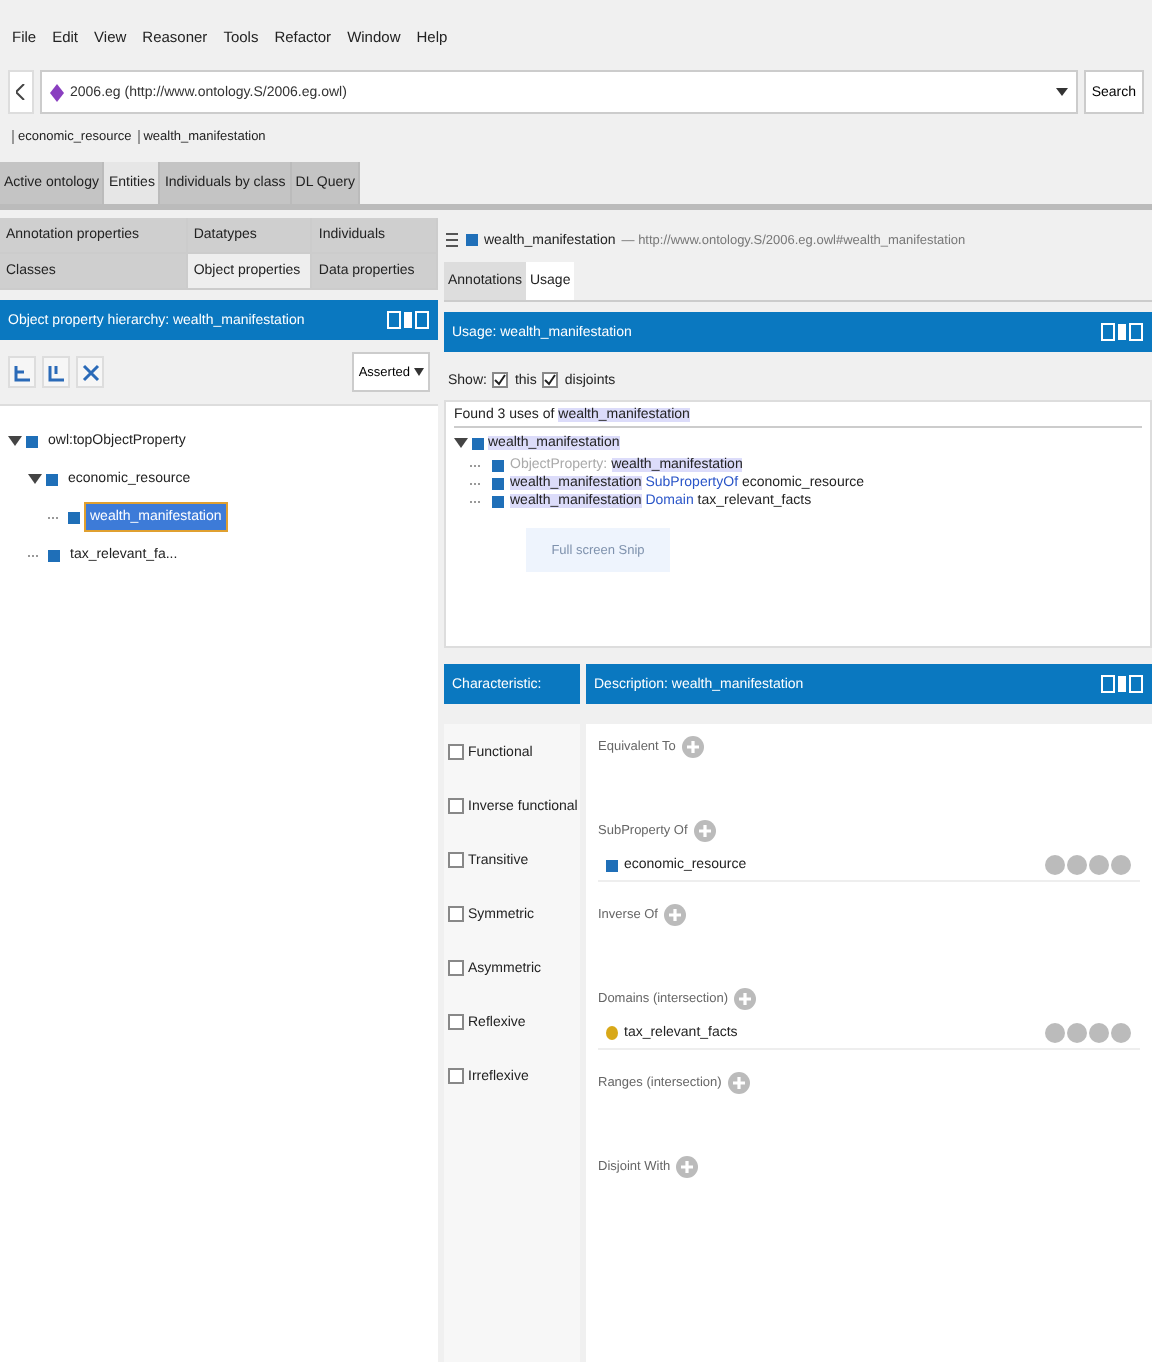  What do you see at coordinates (452, 240) in the screenshot?
I see `menu-icon` at bounding box center [452, 240].